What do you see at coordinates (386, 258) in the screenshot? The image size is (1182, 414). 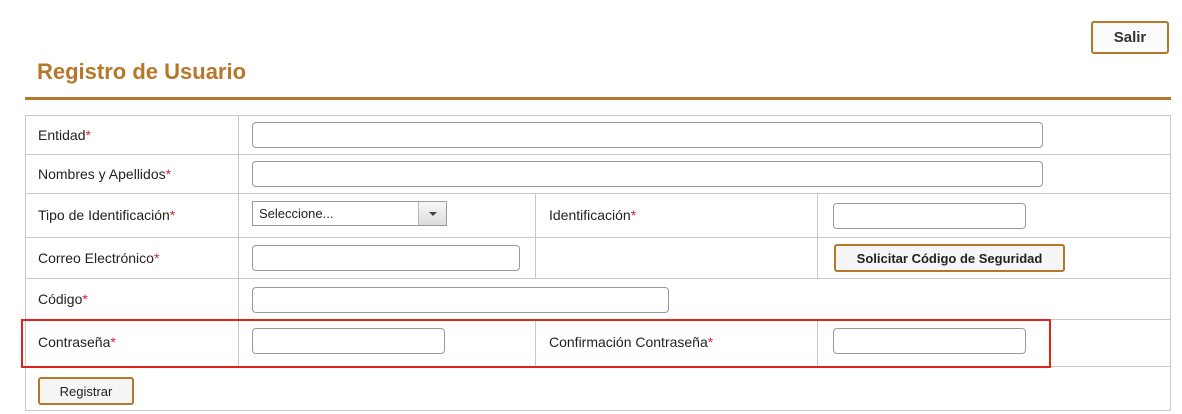 I see `email-field` at bounding box center [386, 258].